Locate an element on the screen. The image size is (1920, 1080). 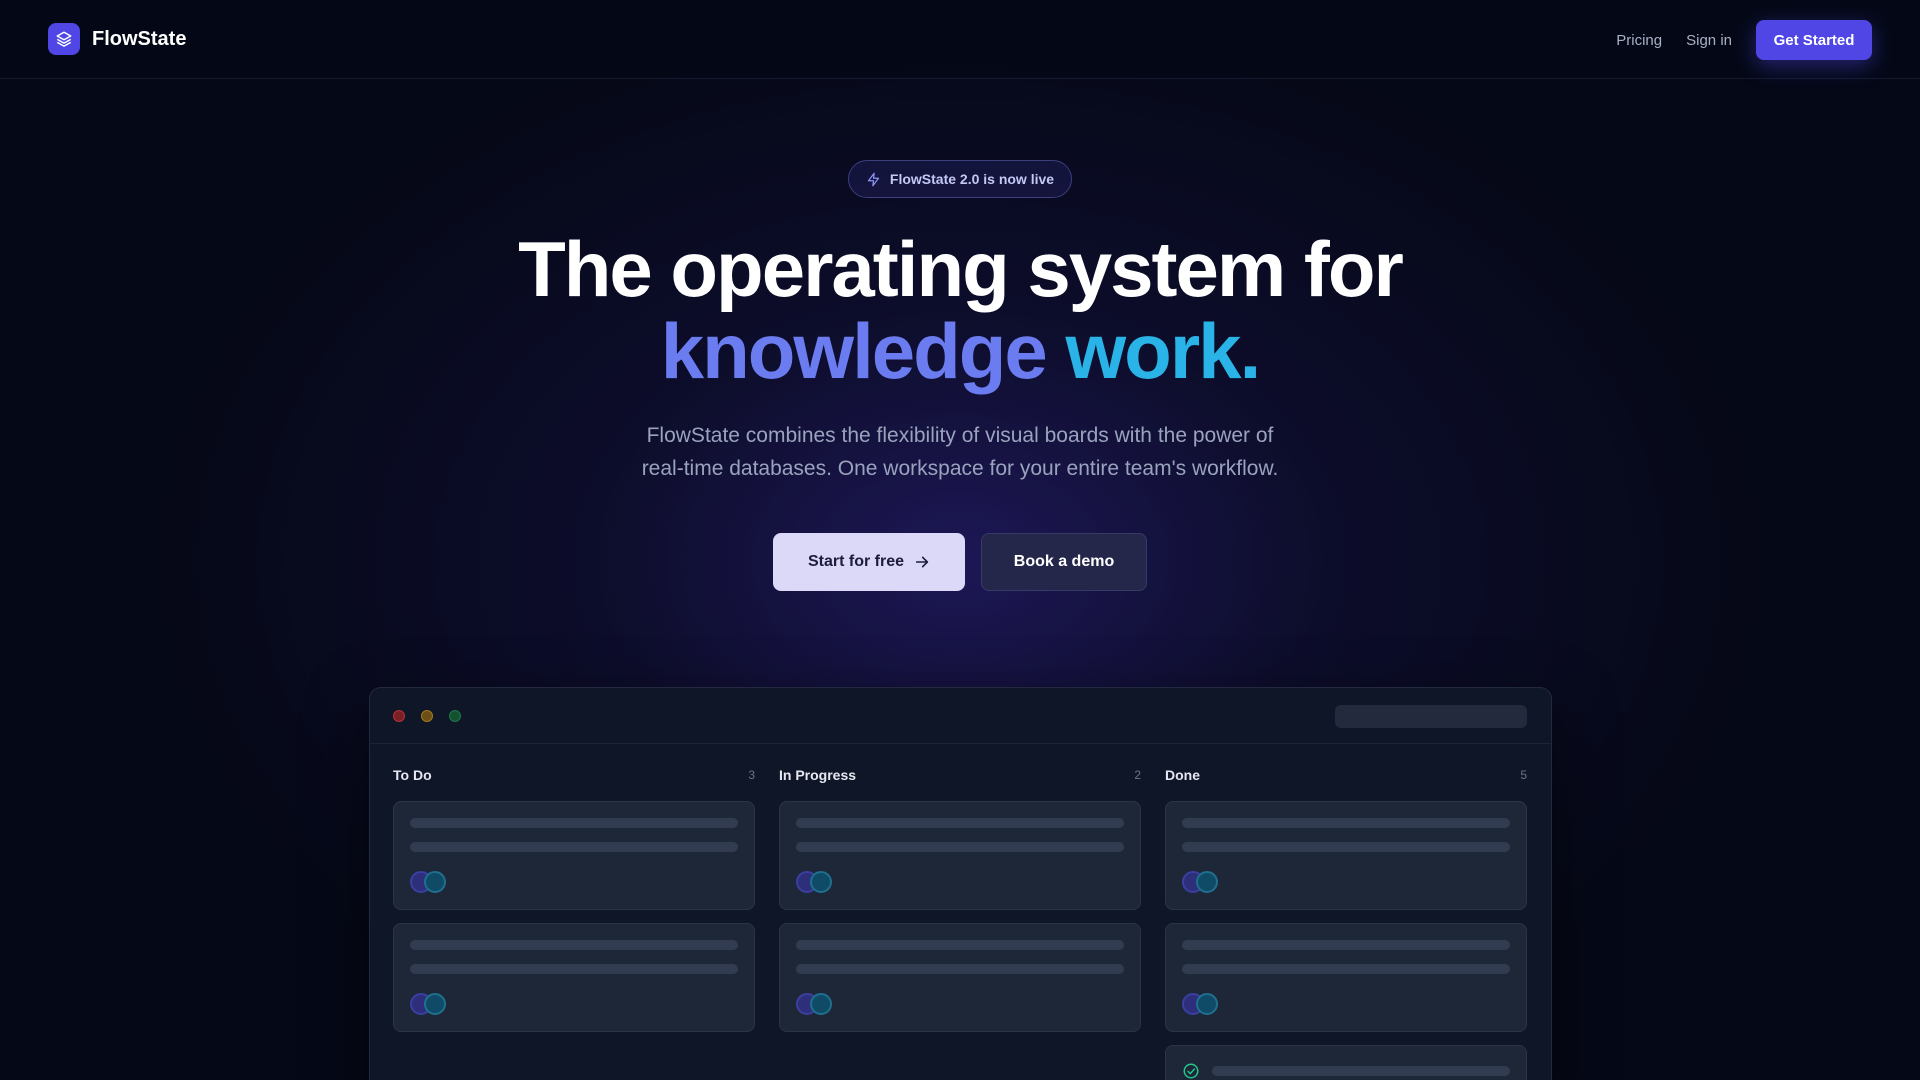
column-header: In Progress 2 is located at coordinates (960, 776).